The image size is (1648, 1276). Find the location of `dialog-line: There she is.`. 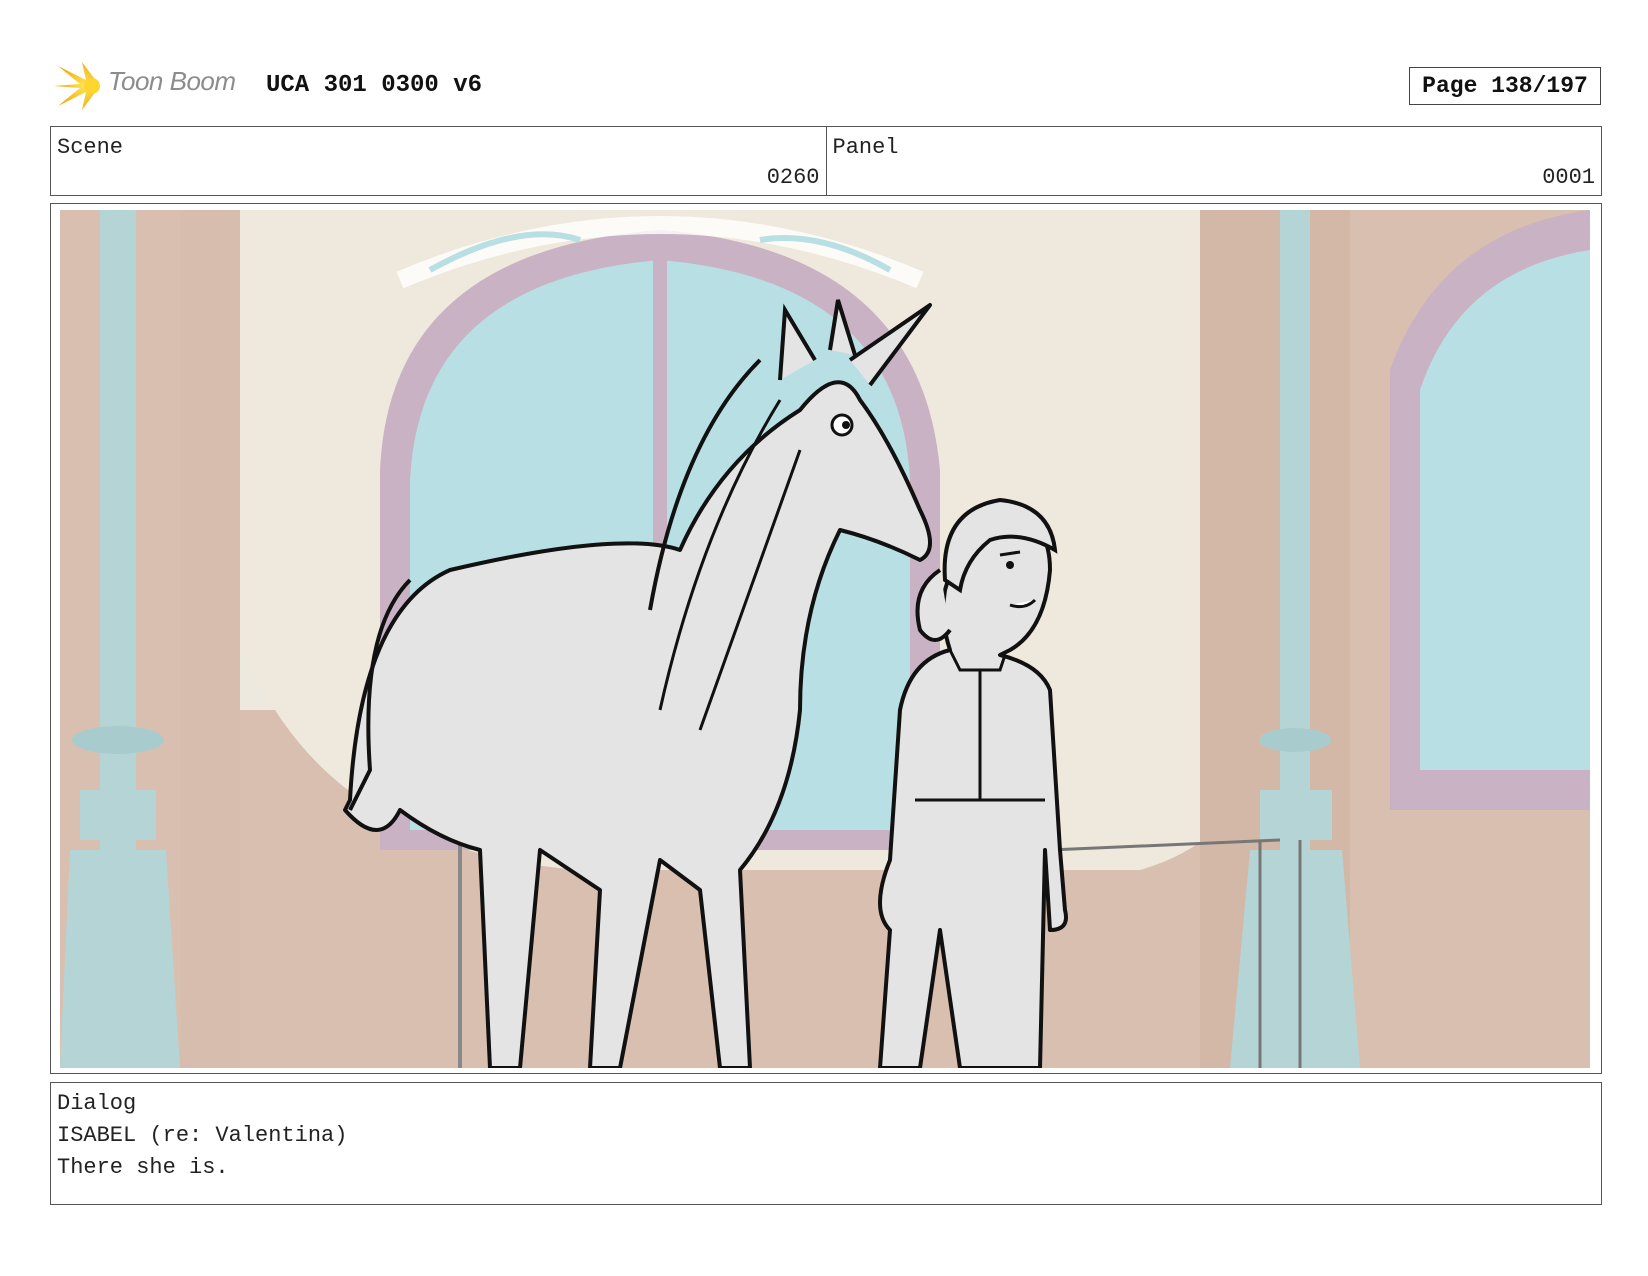

dialog-line: There she is. is located at coordinates (143, 1167).